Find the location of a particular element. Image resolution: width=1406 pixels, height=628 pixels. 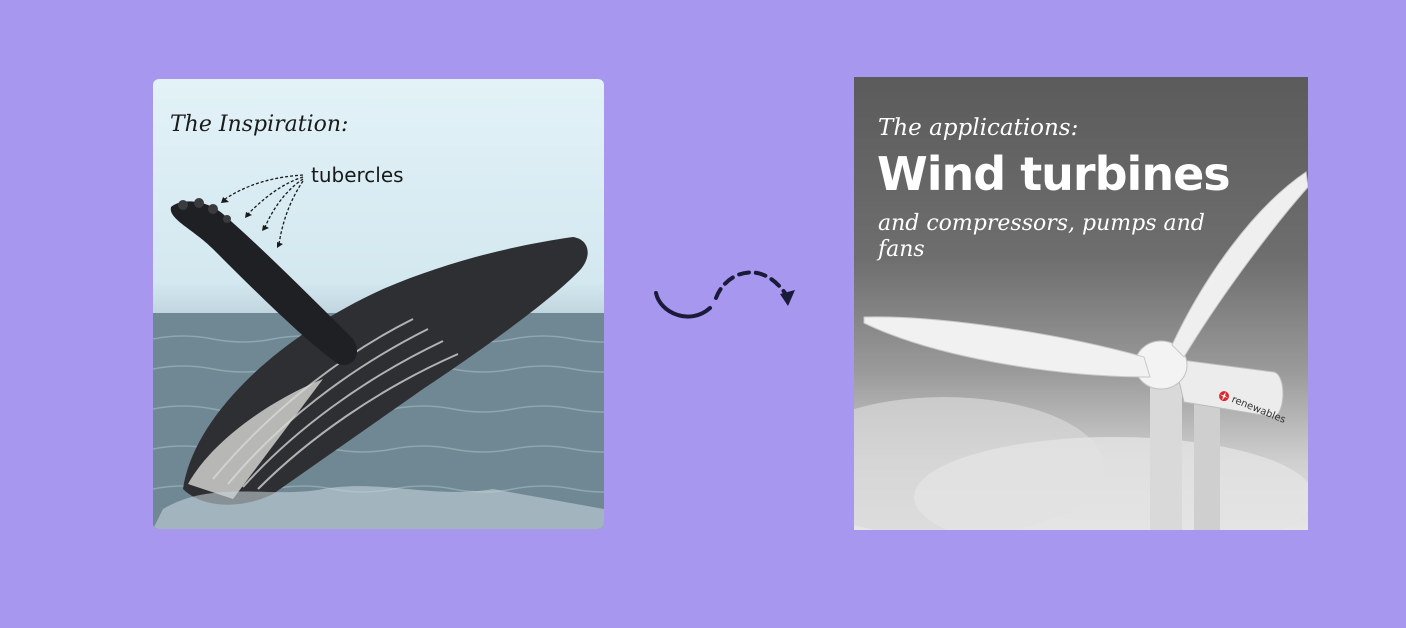

applications-kicker: The applications: is located at coordinates (978, 128).